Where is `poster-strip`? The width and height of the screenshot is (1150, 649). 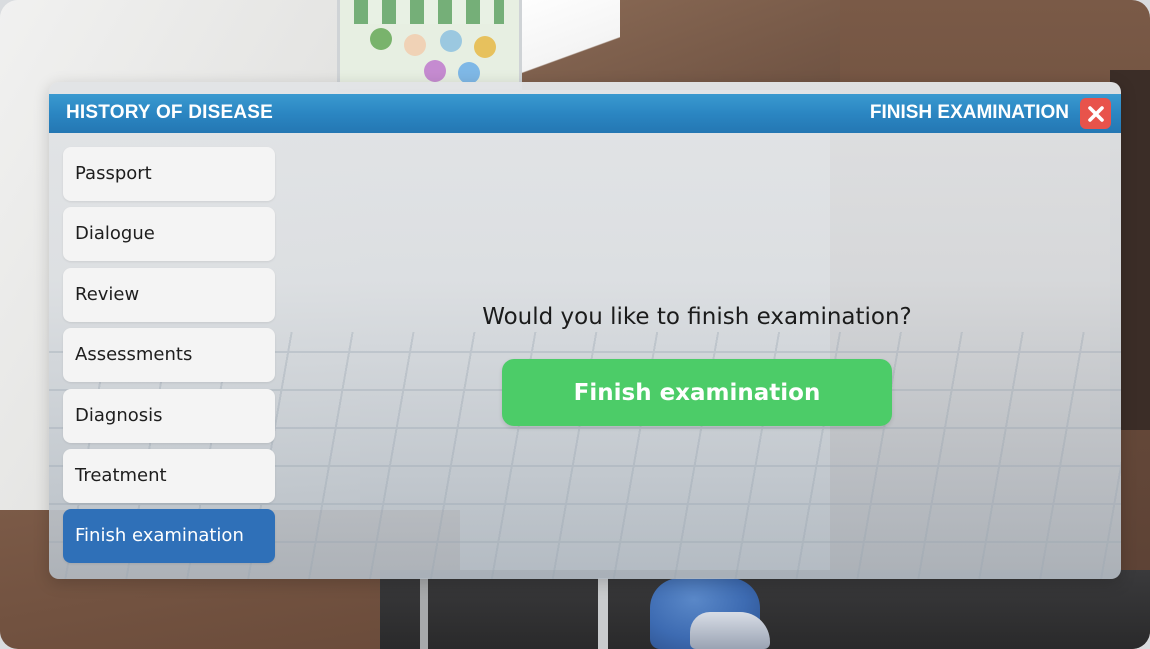
poster-strip is located at coordinates (429, 12).